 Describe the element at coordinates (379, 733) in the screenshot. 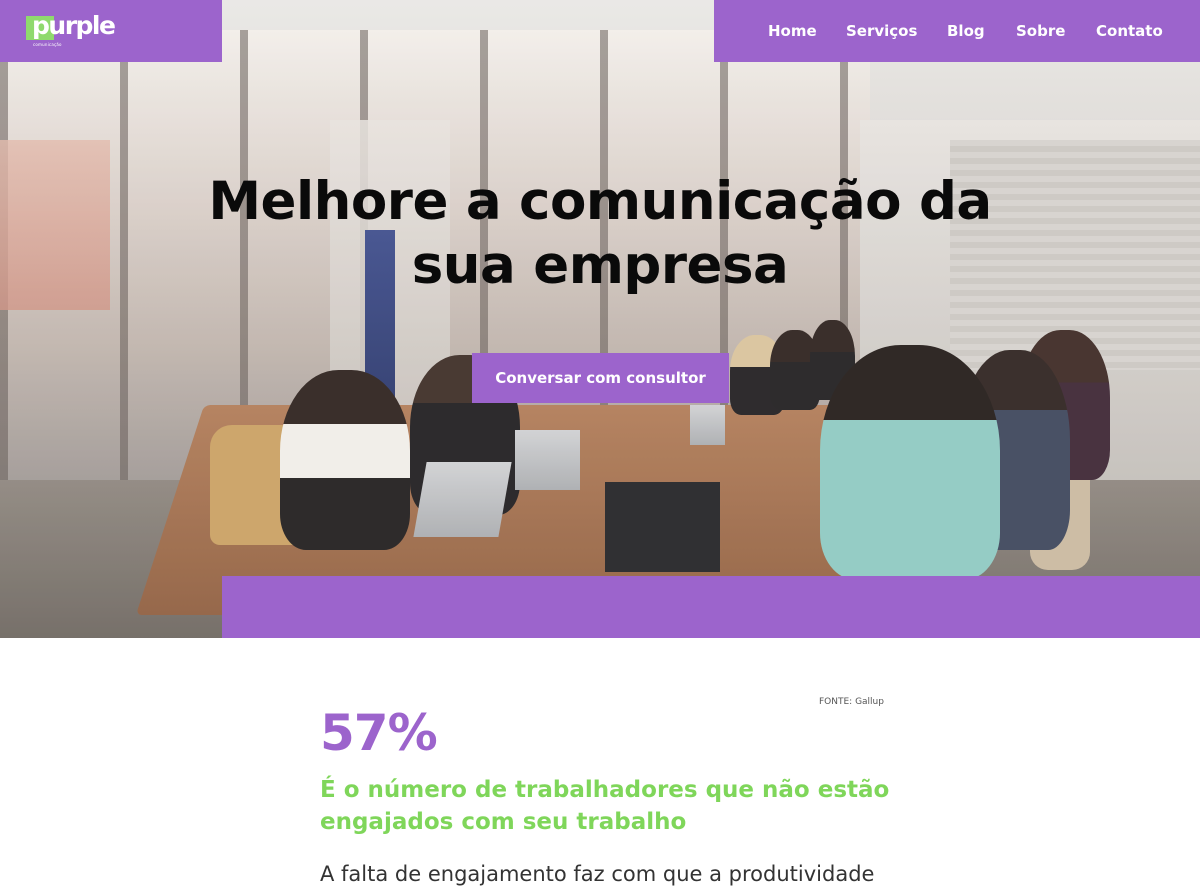

I see `stat-number: 57%` at that location.